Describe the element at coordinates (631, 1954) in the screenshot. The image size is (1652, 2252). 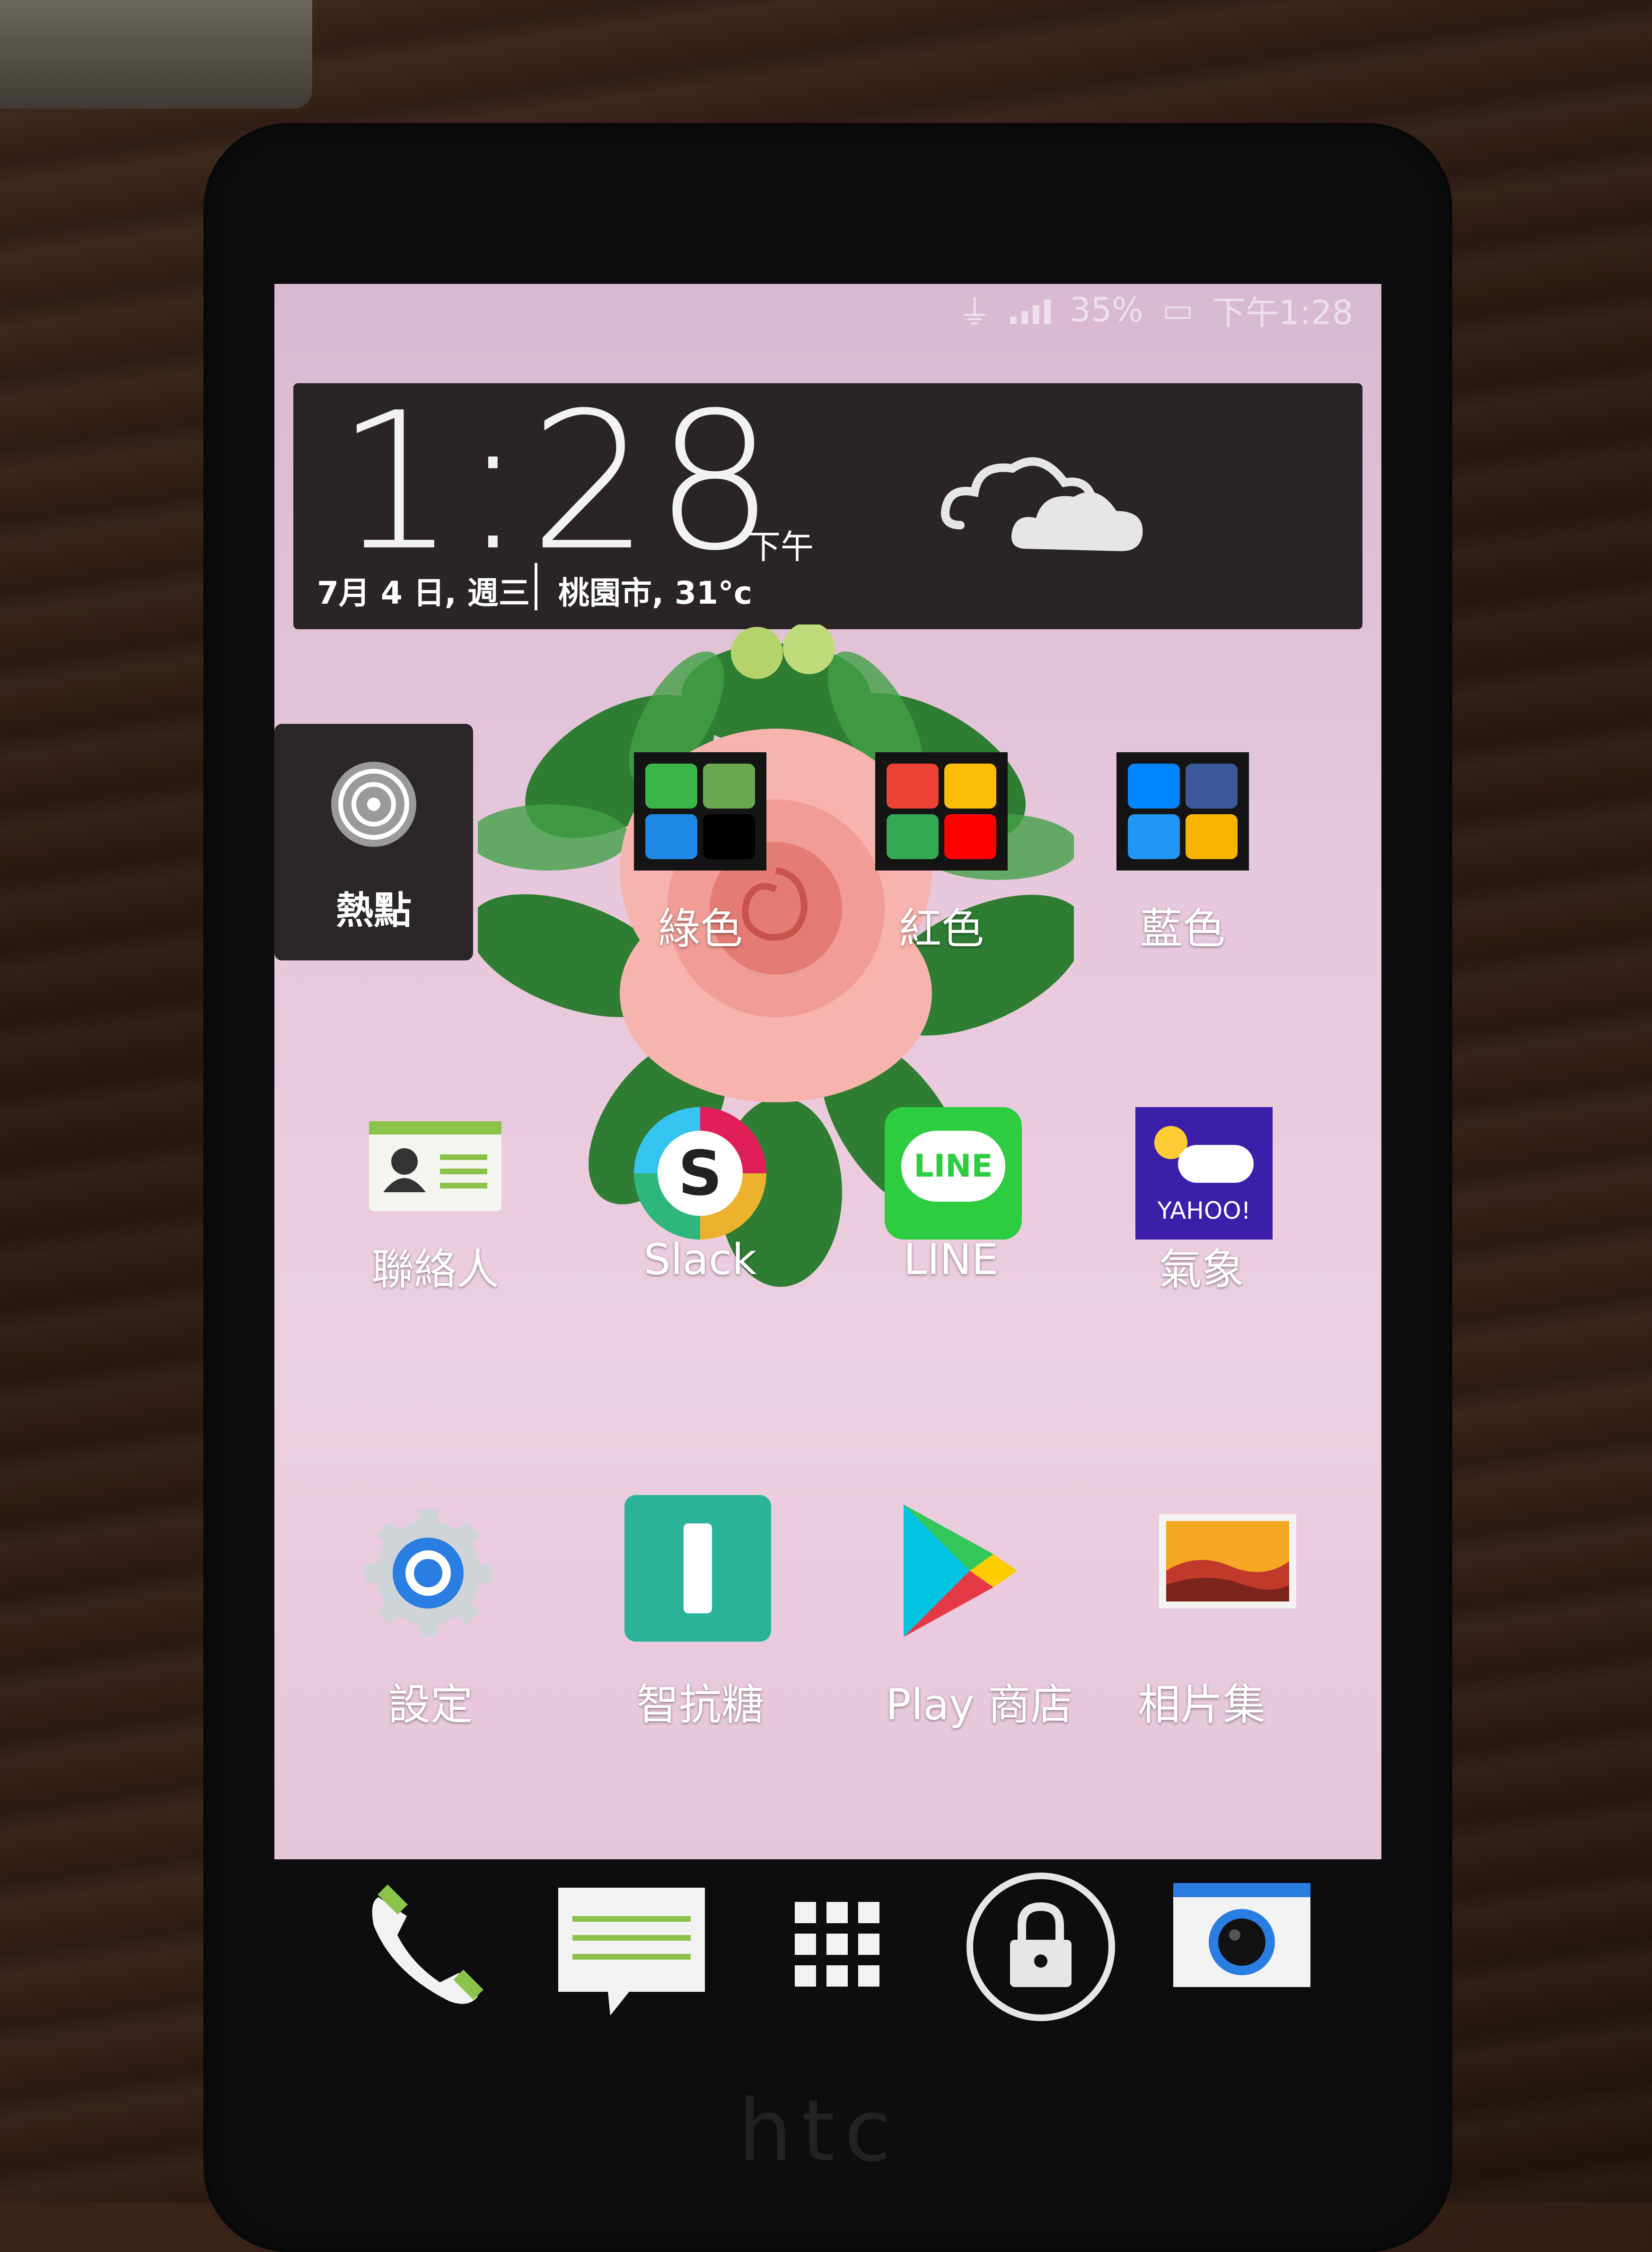
I see `messages-icon` at that location.